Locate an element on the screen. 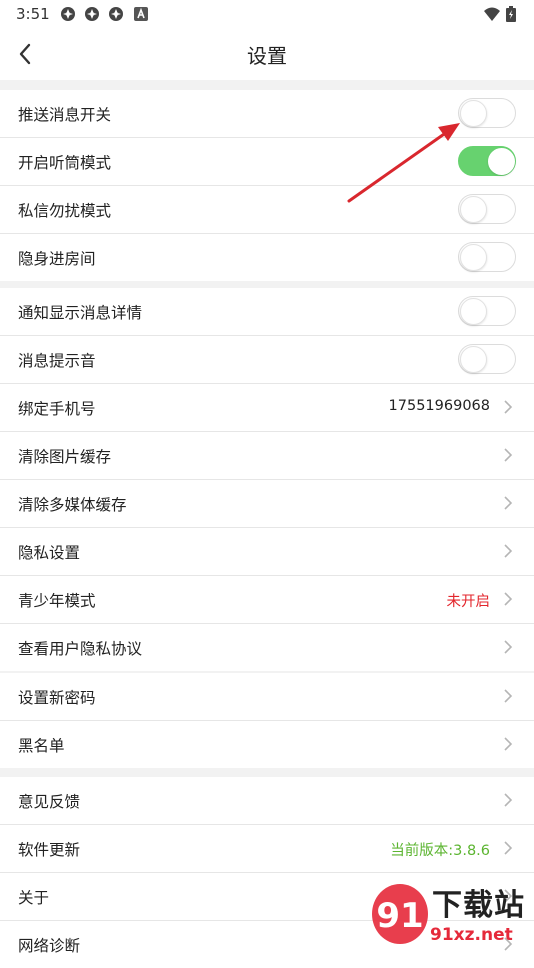 This screenshot has width=534, height=968. settings-row-value: 17551969068 is located at coordinates (439, 406).